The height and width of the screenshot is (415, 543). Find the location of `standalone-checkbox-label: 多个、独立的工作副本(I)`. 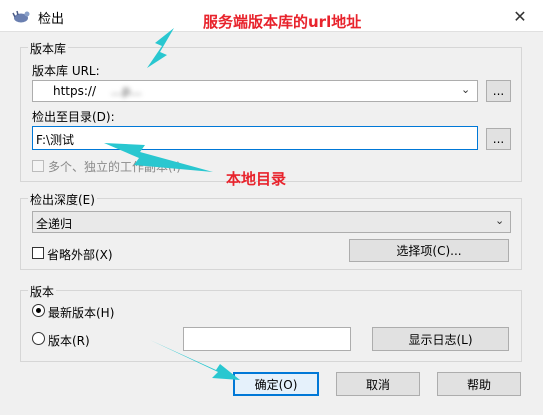

standalone-checkbox-label: 多个、独立的工作副本(I) is located at coordinates (114, 167).